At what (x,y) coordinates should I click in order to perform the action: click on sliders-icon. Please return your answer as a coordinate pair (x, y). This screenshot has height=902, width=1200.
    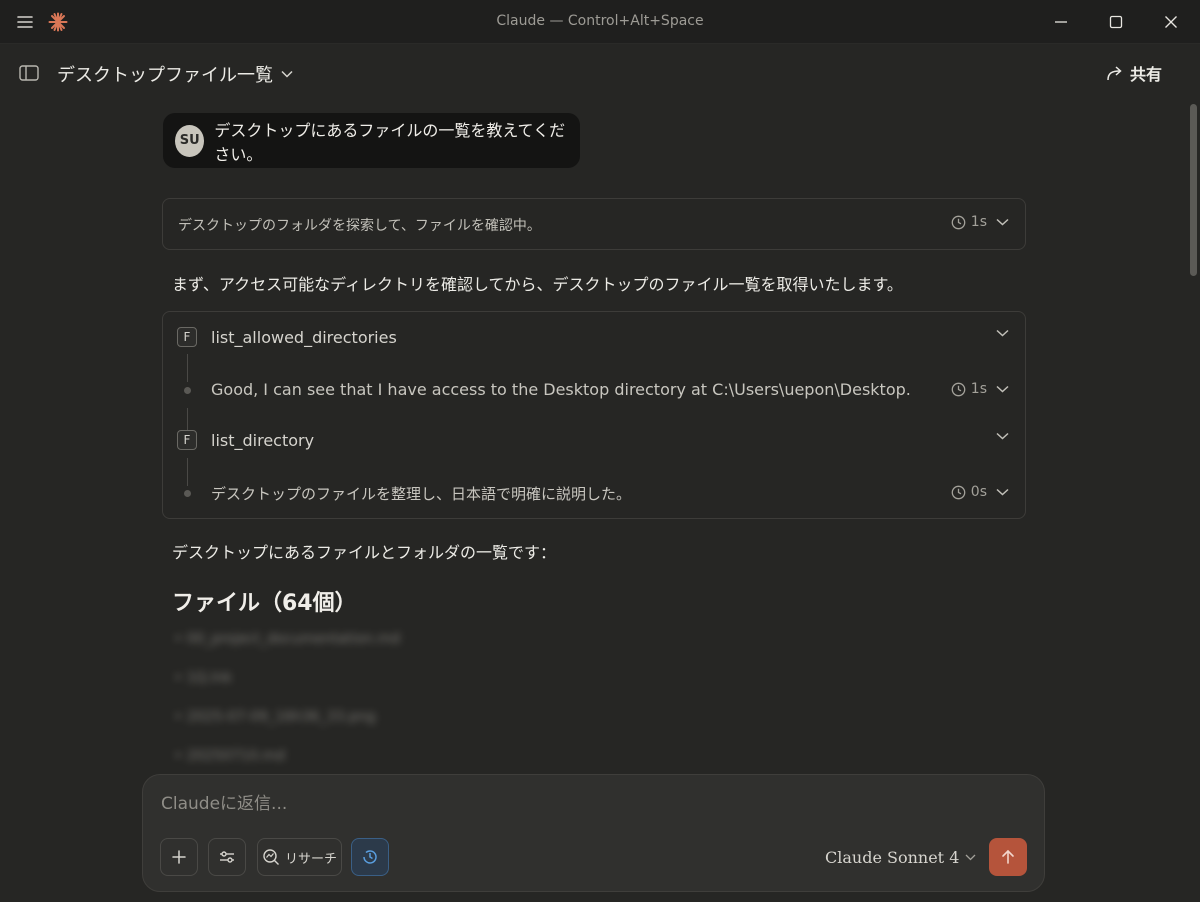
    Looking at the image, I should click on (227, 857).